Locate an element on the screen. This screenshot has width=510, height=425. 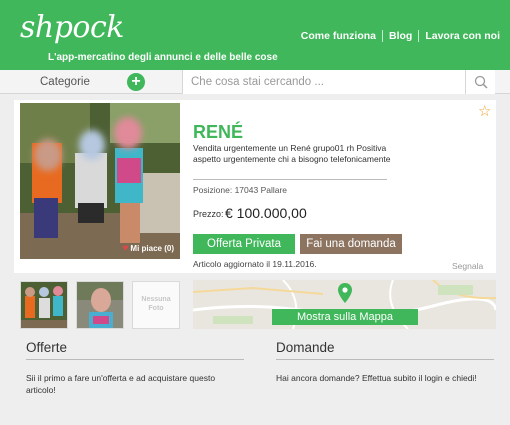
report-link: Segnala is located at coordinates (467, 266).